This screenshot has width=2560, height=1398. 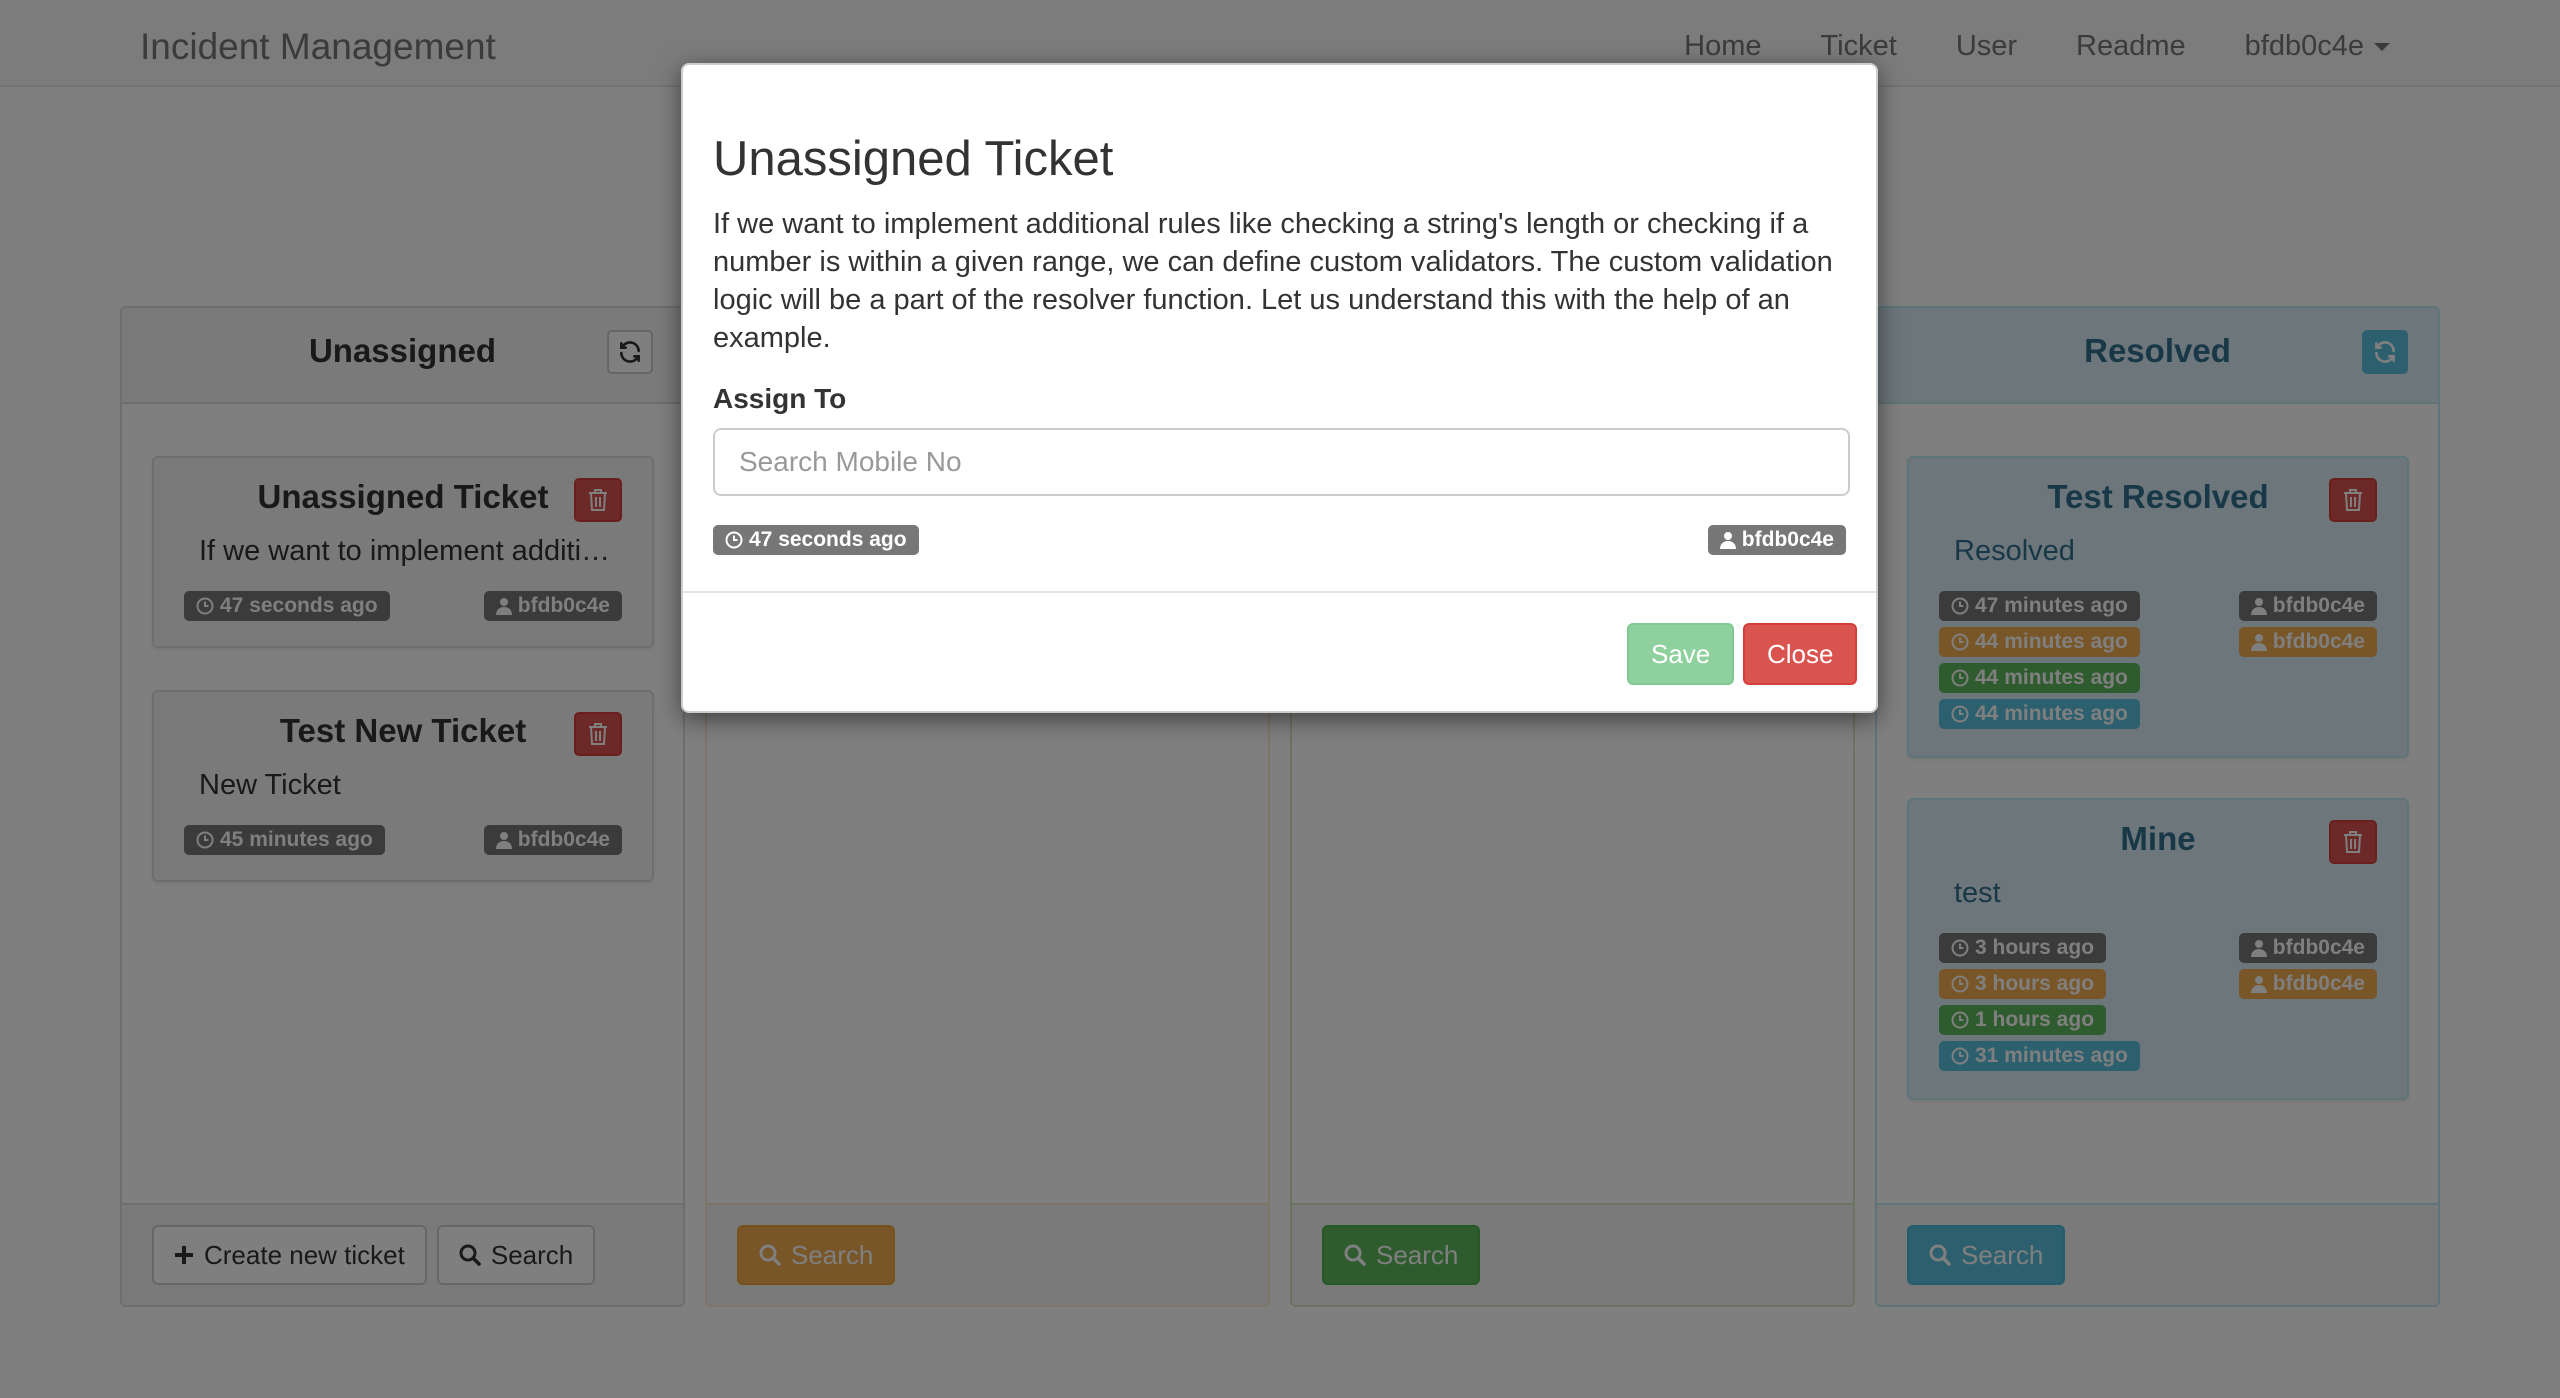 I want to click on user-badge: bfdb0c4e, so click(x=1776, y=540).